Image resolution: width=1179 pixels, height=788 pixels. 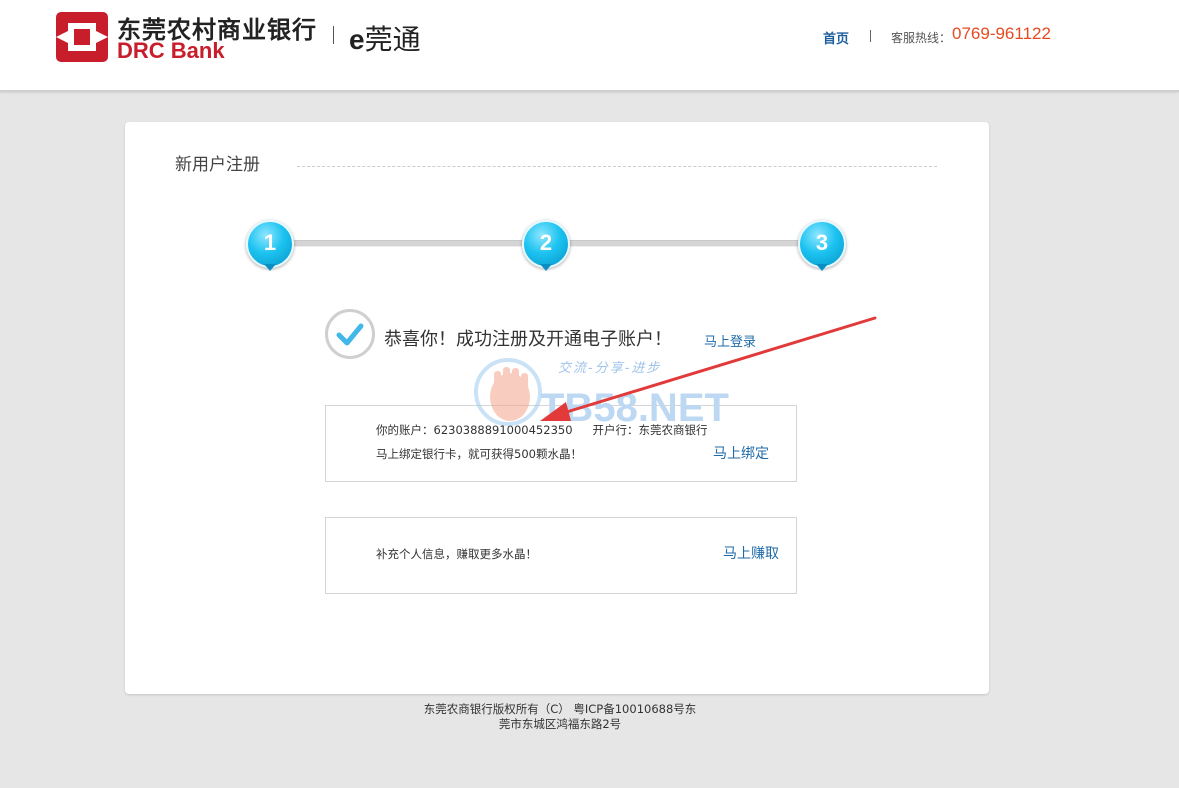 I want to click on login-now-link: 马上登录, so click(x=730, y=340).